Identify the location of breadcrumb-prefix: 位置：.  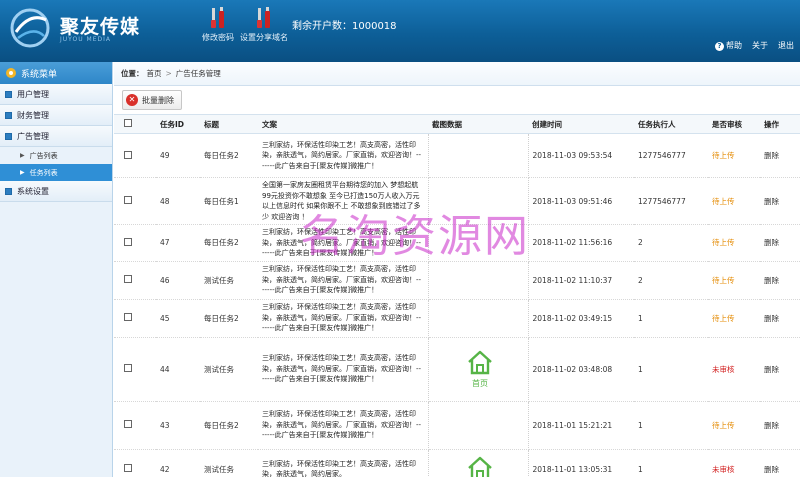
(132, 73).